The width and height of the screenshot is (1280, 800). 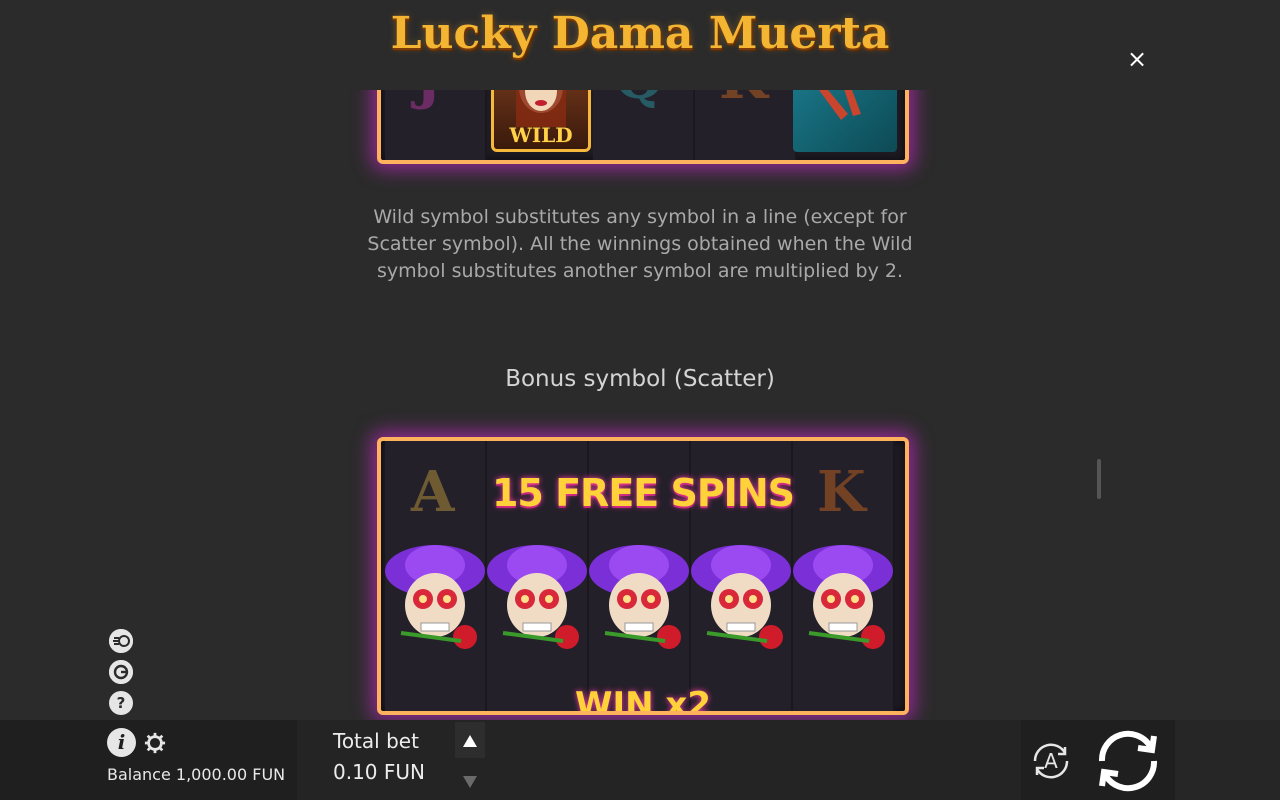 I want to click on spin-button, so click(x=1128, y=761).